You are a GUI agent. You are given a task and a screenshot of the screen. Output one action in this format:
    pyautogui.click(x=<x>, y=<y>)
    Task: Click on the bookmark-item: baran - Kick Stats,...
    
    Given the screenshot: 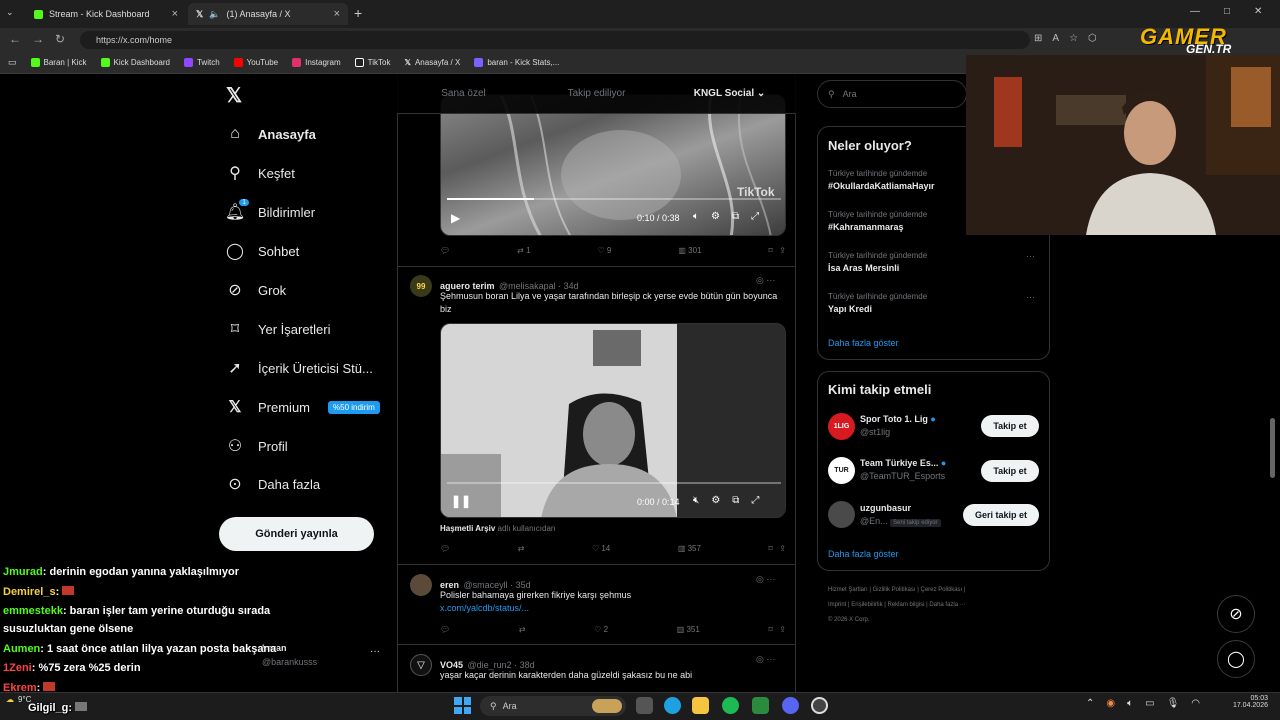 What is the action you would take?
    pyautogui.click(x=516, y=62)
    